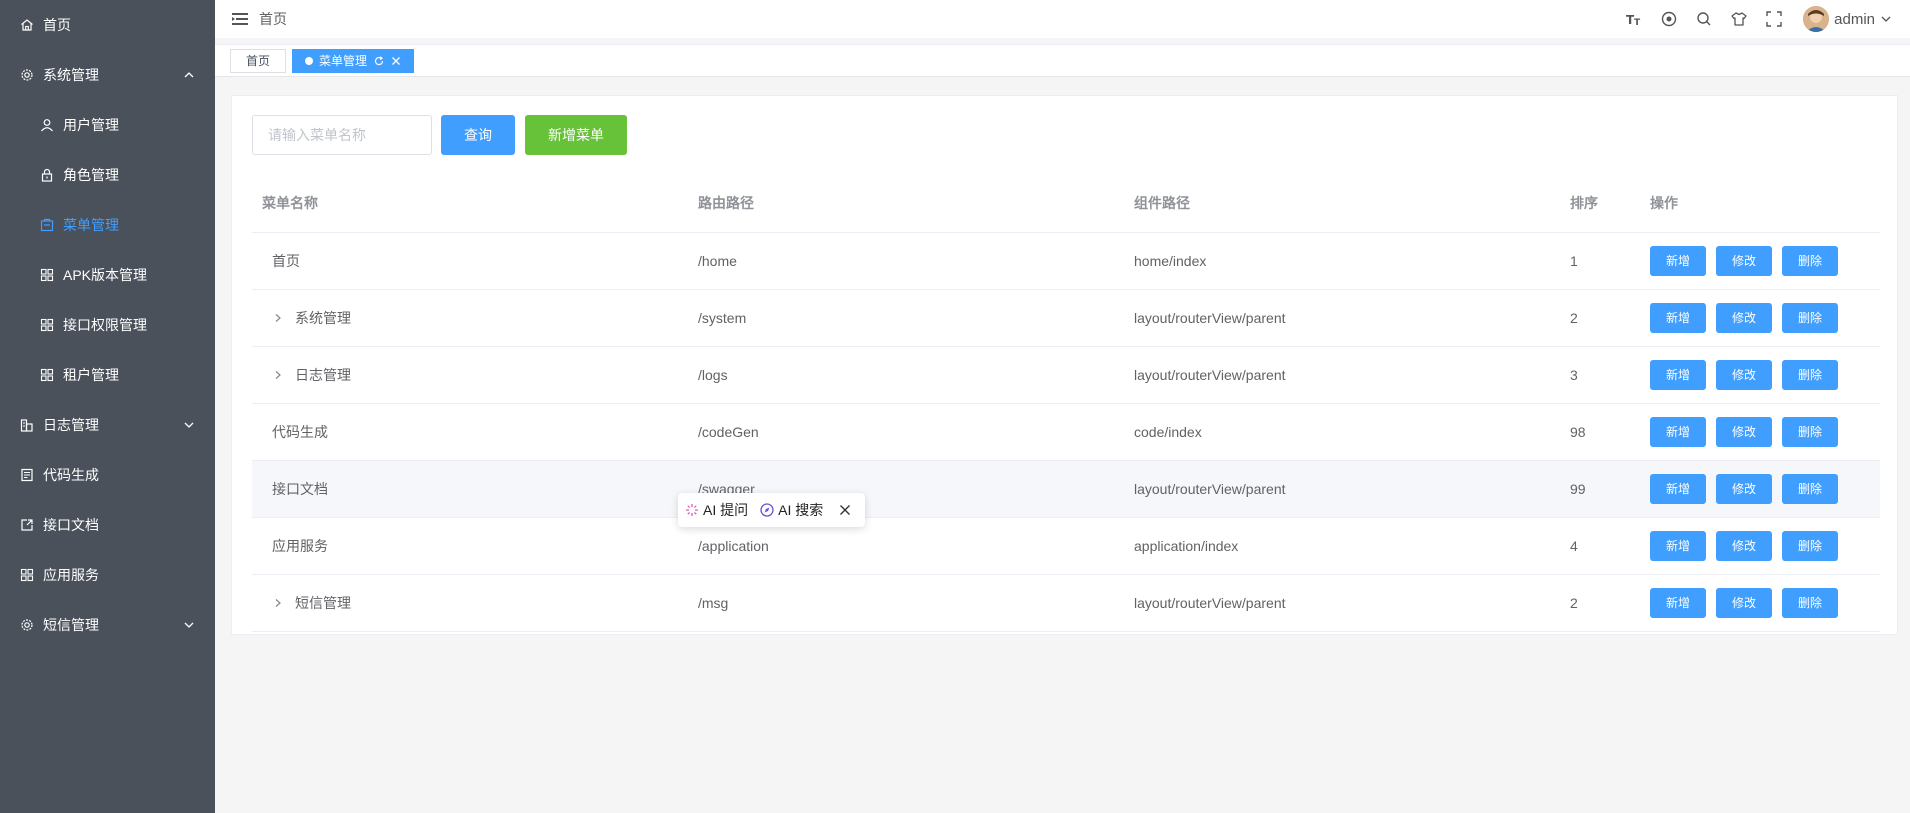 This screenshot has width=1910, height=813. What do you see at coordinates (1342, 546) in the screenshot?
I see `cell-component-path: application/index` at bounding box center [1342, 546].